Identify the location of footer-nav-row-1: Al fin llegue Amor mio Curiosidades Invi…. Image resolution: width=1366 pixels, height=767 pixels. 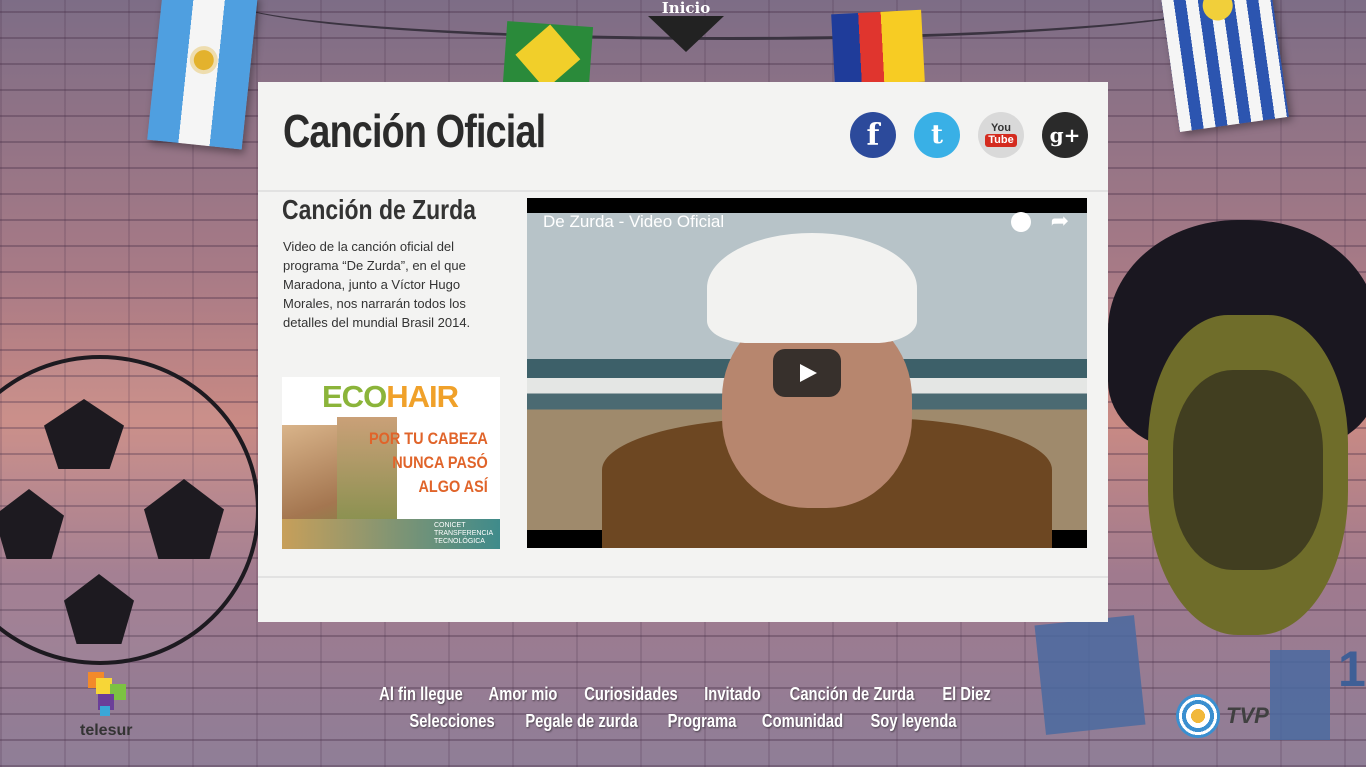
(683, 694).